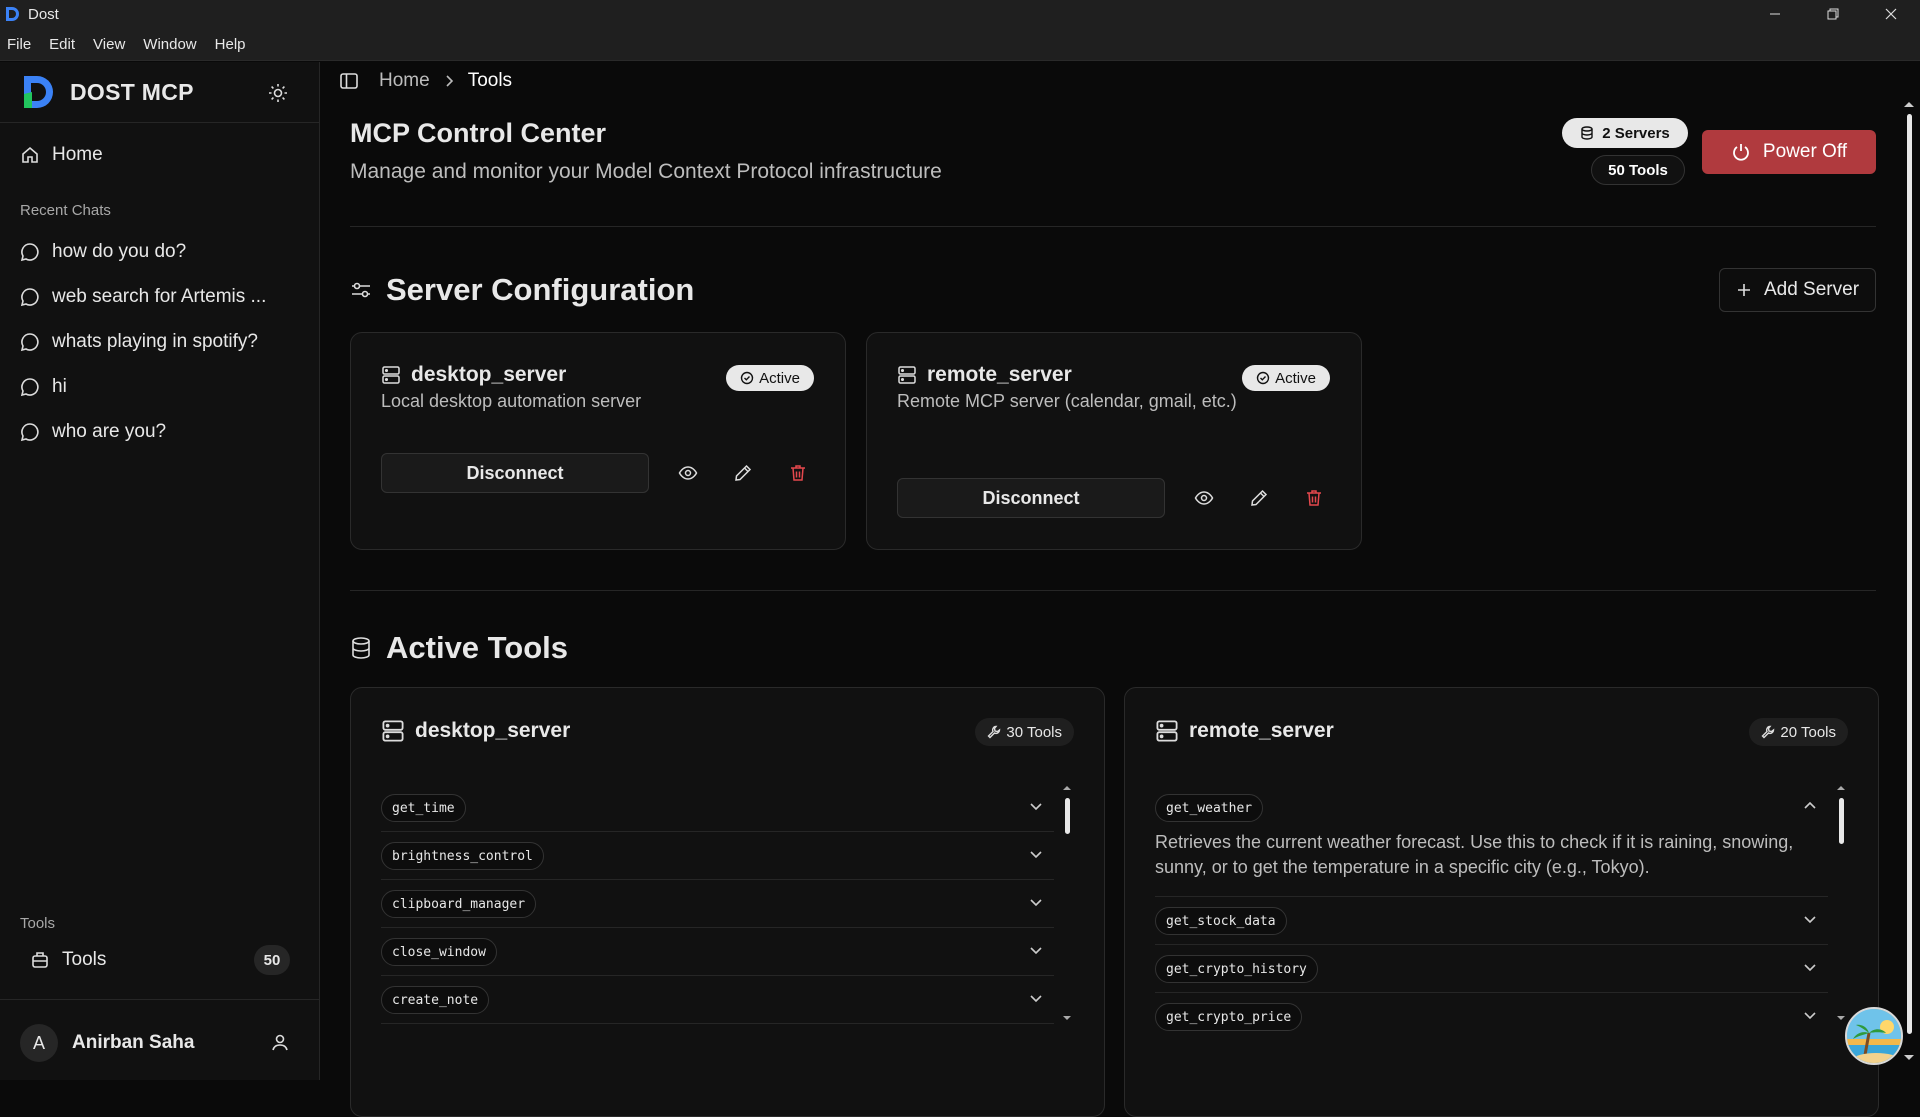  What do you see at coordinates (717, 952) in the screenshot?
I see `tool-row: close_window` at bounding box center [717, 952].